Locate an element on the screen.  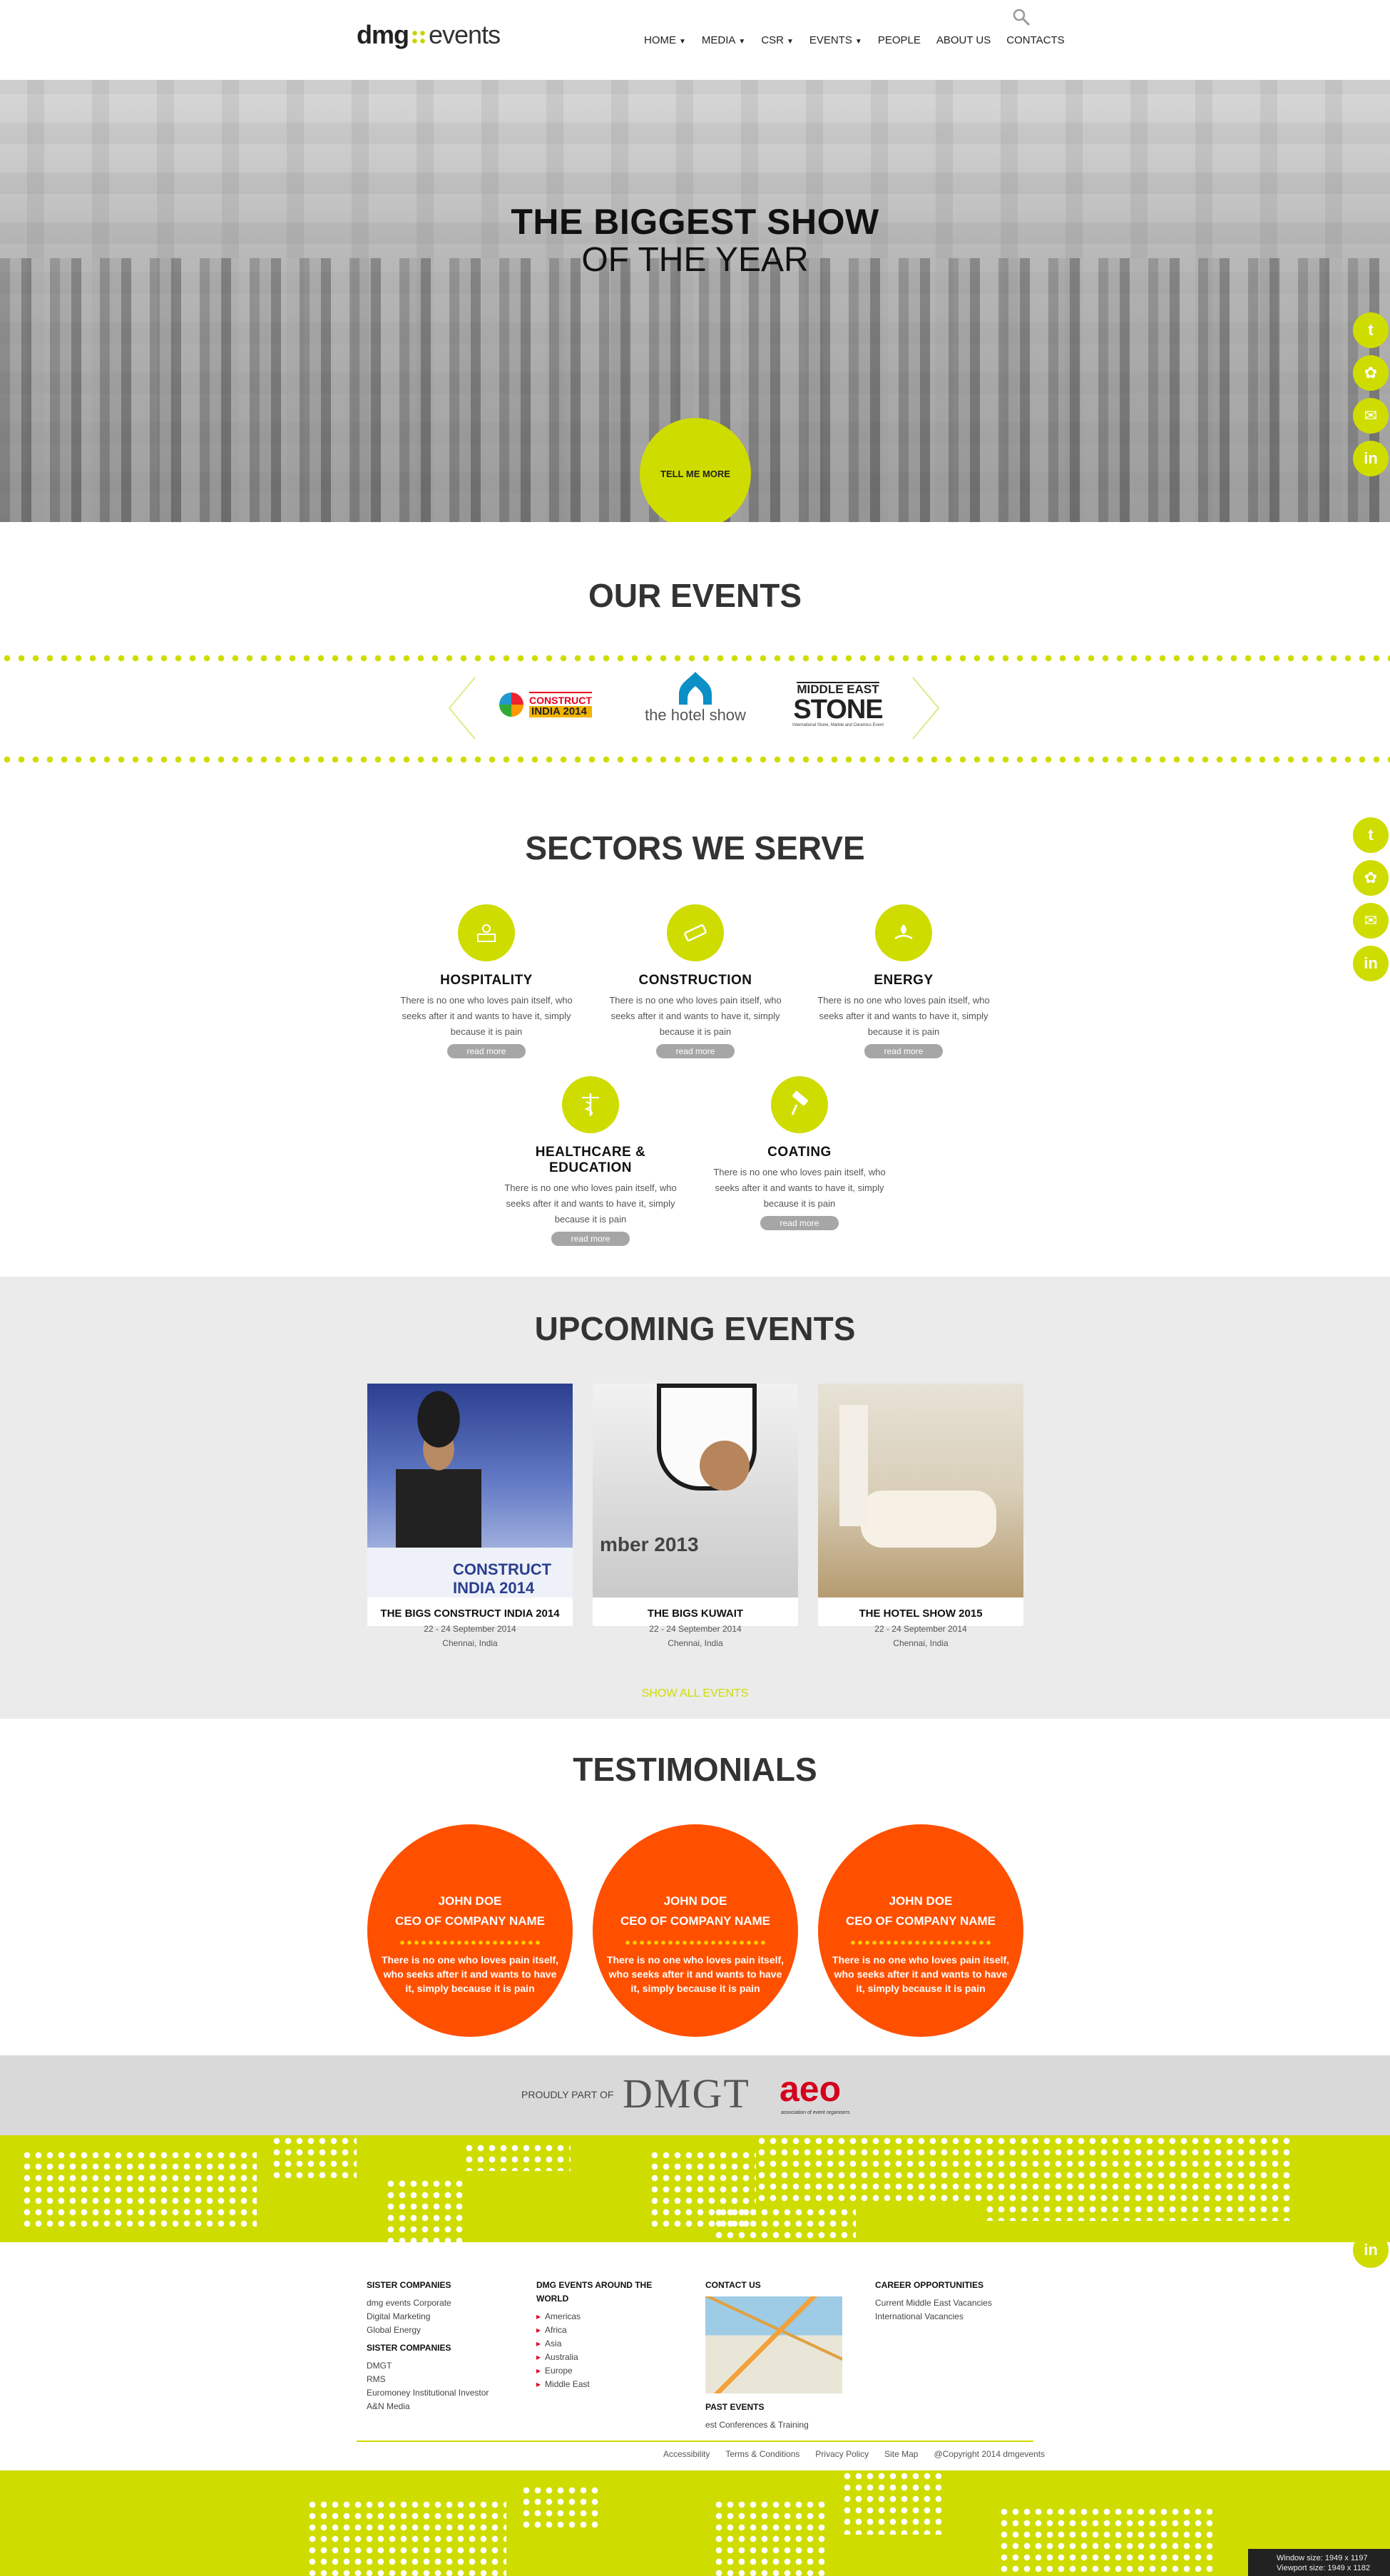
aeo-logo: aeo is located at coordinates (811, 2089).